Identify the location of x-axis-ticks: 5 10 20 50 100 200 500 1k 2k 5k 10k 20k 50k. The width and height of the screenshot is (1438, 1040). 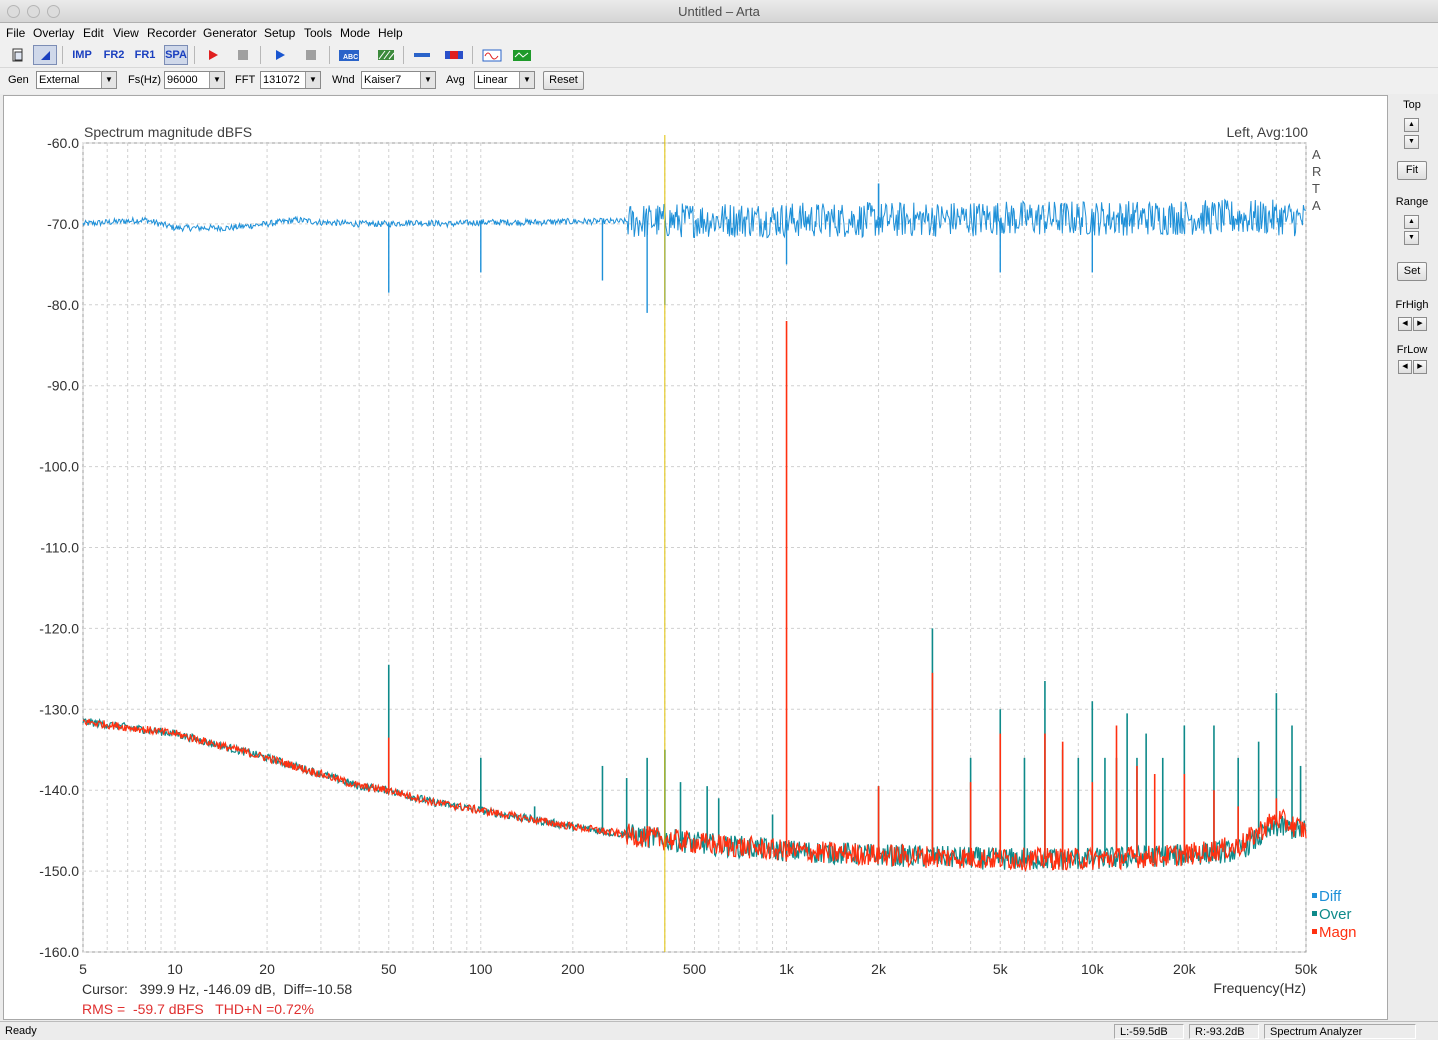
(698, 969).